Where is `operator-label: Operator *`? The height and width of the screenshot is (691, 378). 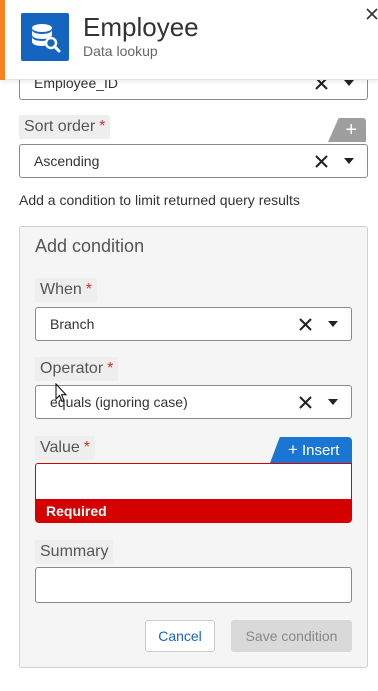 operator-label: Operator * is located at coordinates (77, 369).